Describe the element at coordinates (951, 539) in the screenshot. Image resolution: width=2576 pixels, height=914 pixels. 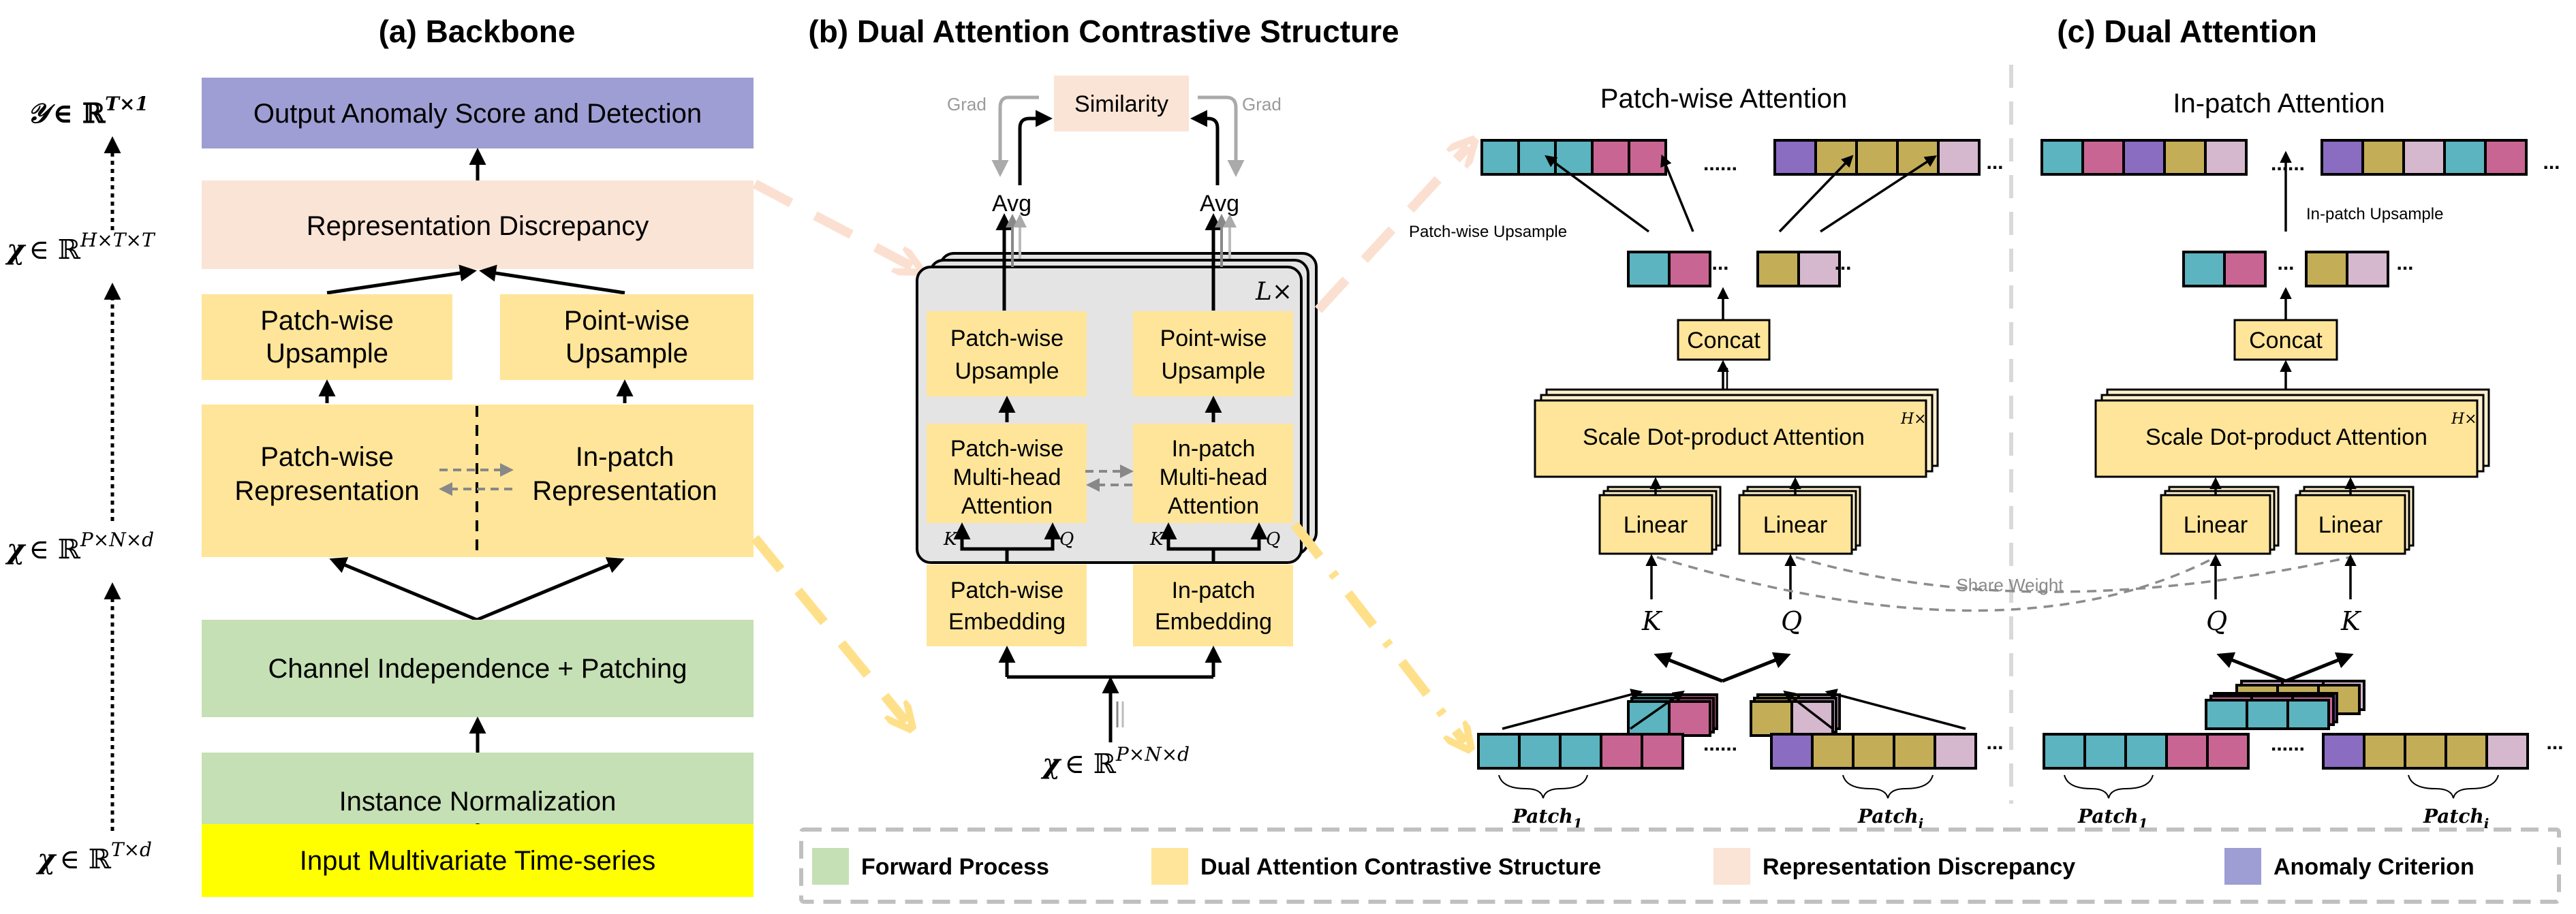
I see `b-k-label-left: K` at that location.